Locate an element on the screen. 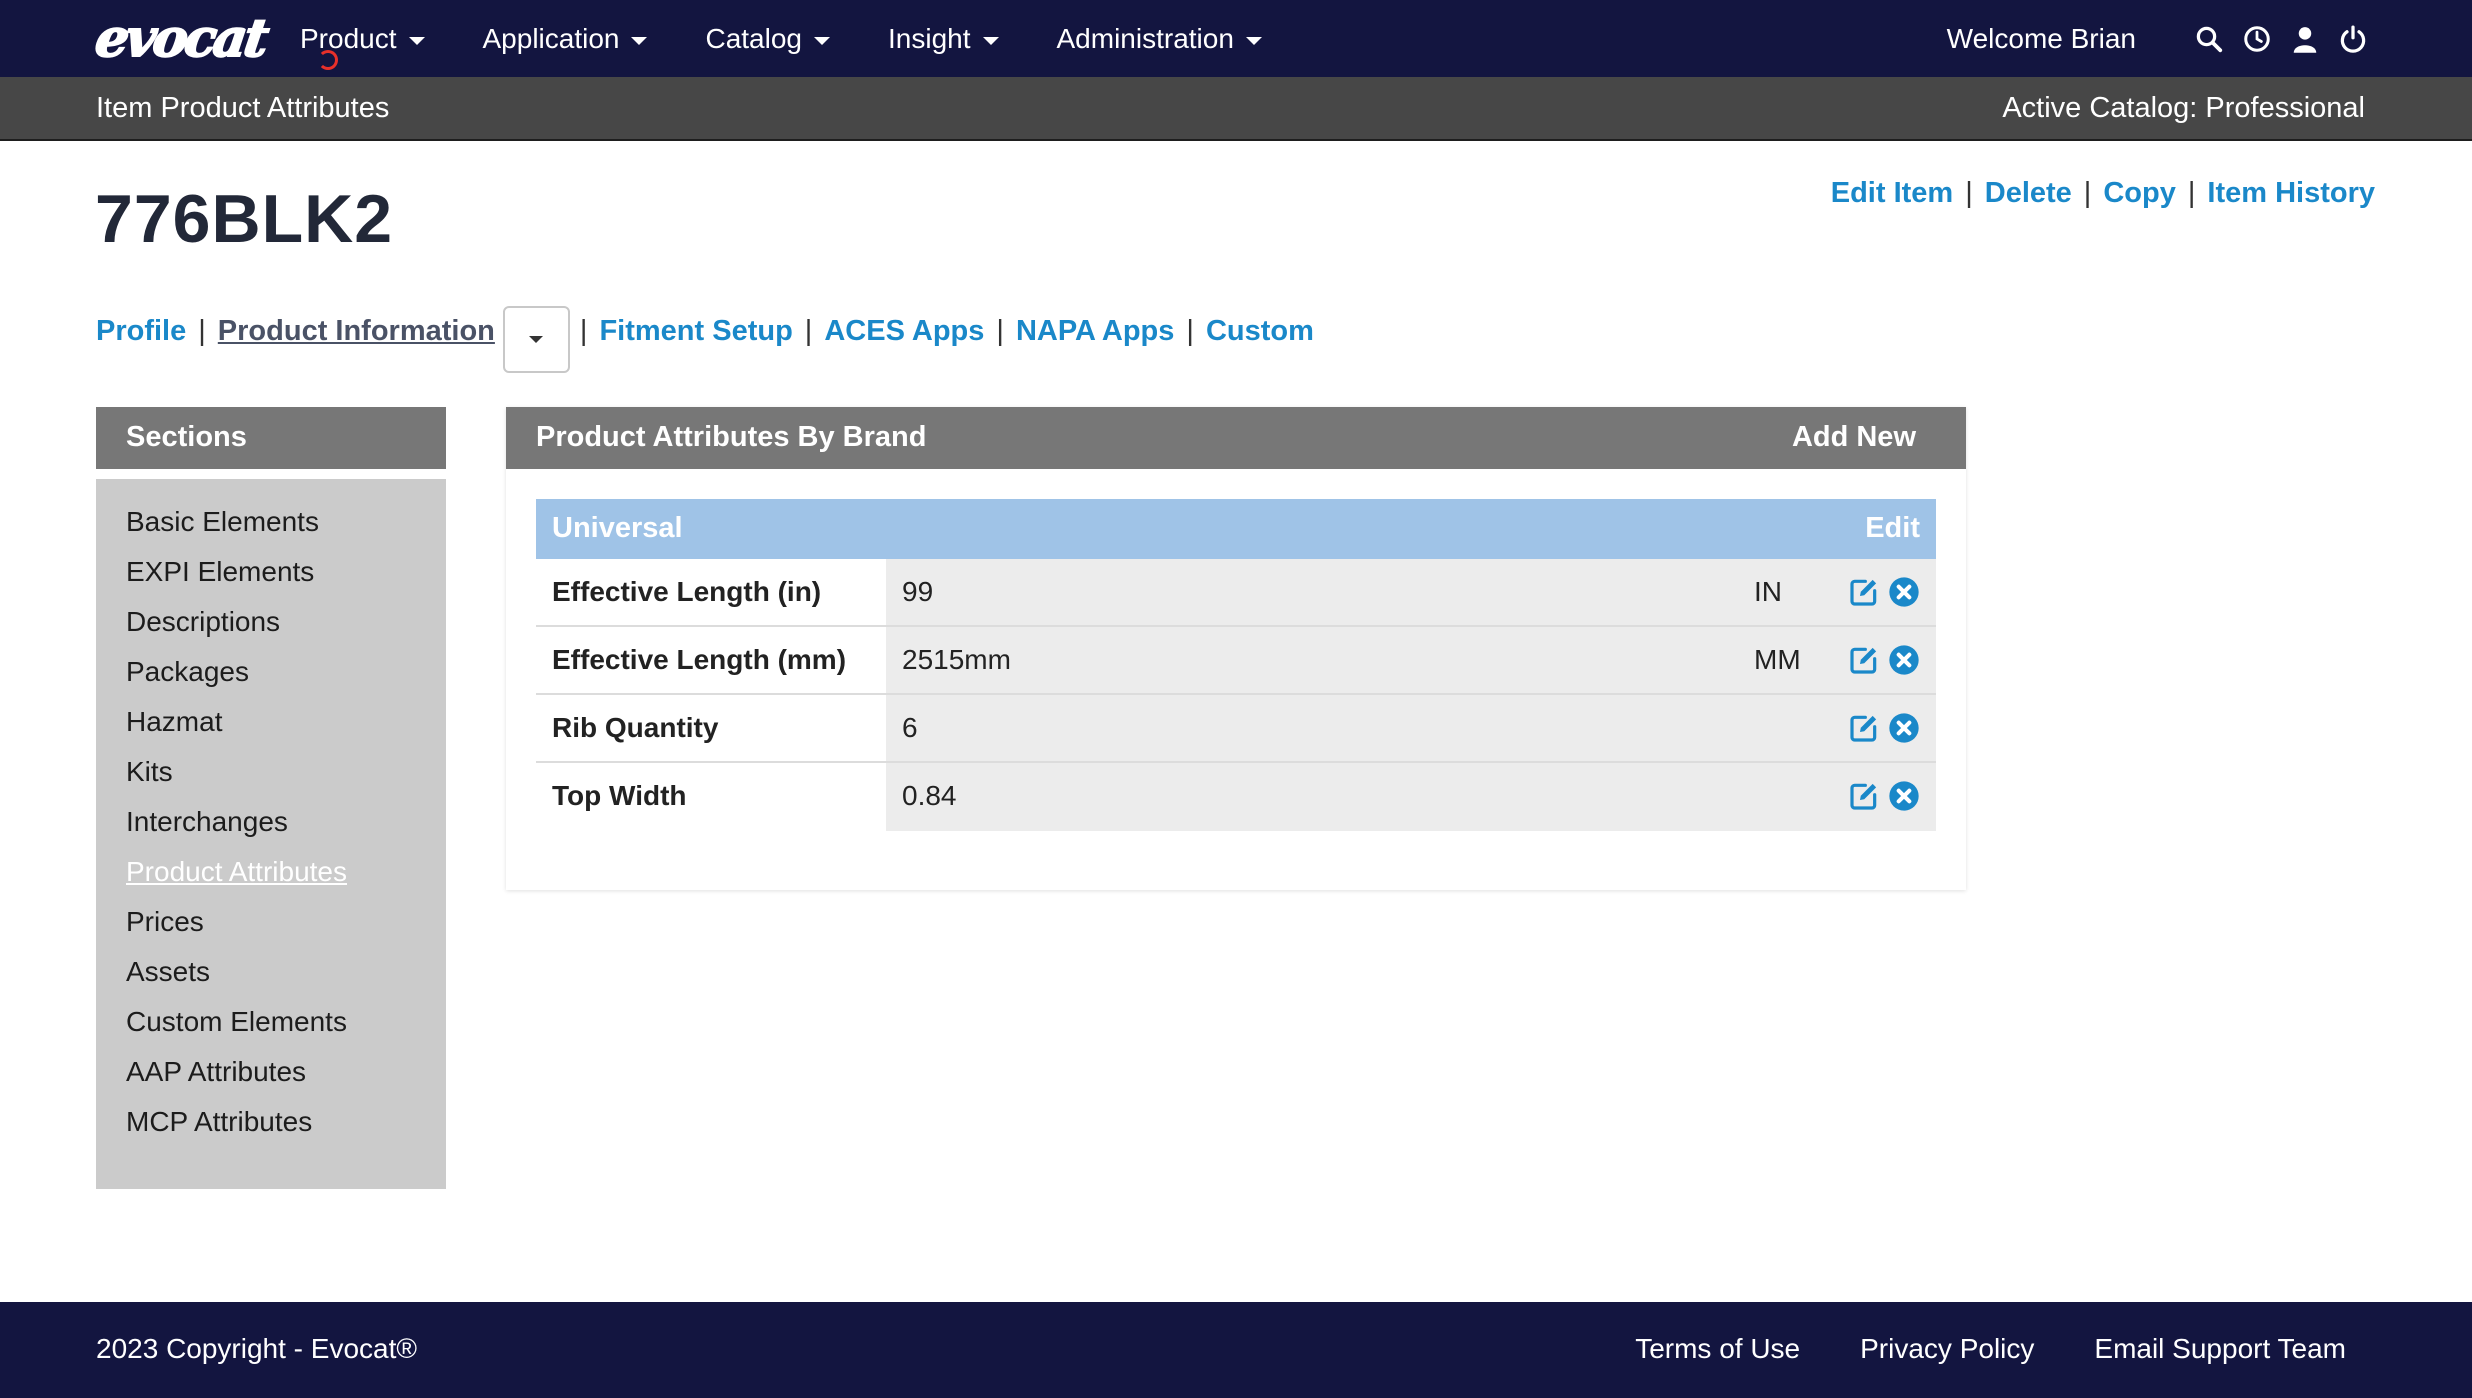 The width and height of the screenshot is (2472, 1398). section-assets: Assets is located at coordinates (271, 972).